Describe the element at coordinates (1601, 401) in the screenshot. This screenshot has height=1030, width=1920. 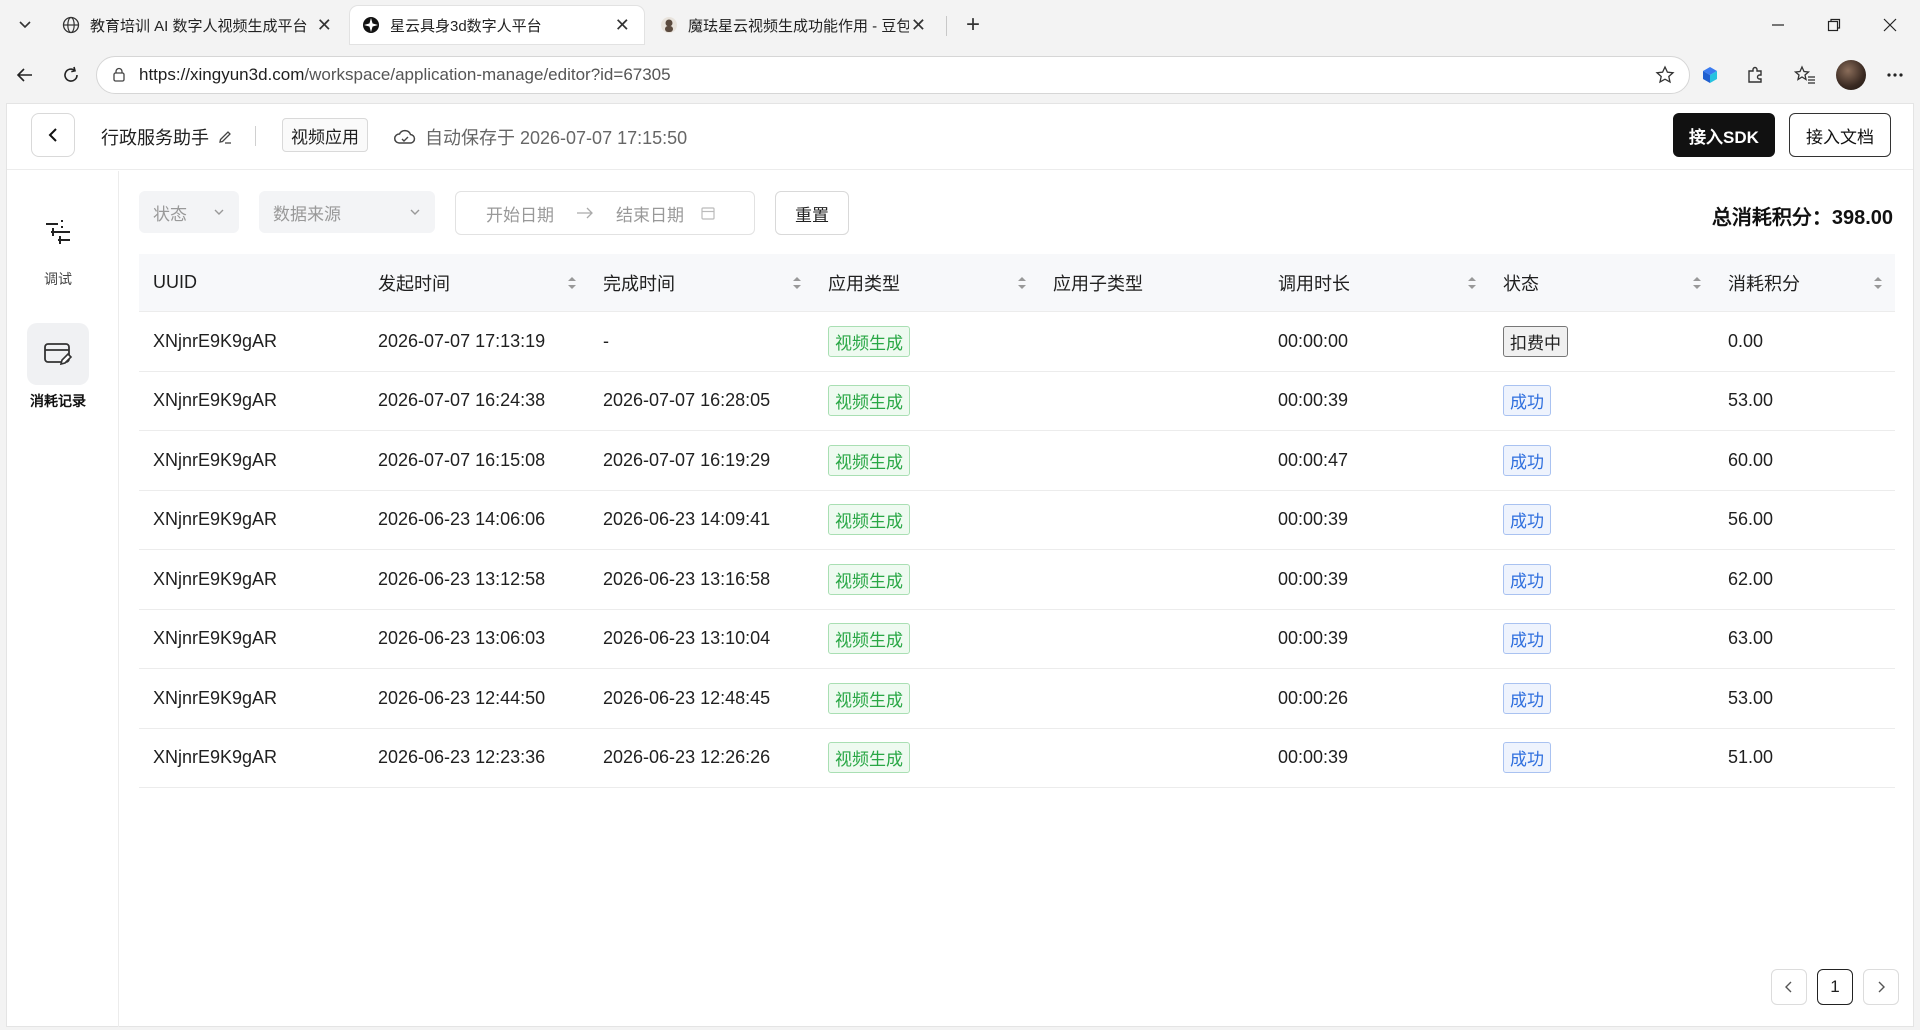
I see `cell-status: 成功` at that location.